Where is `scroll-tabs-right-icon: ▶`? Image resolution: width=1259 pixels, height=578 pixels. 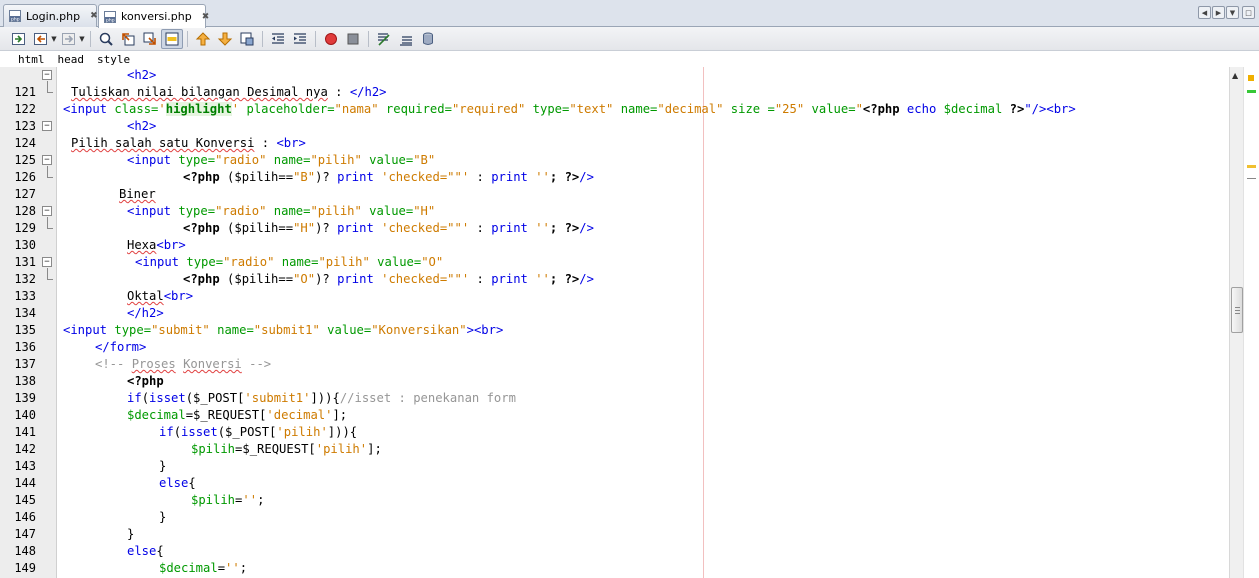
scroll-tabs-right-icon: ▶ is located at coordinates (1218, 12).